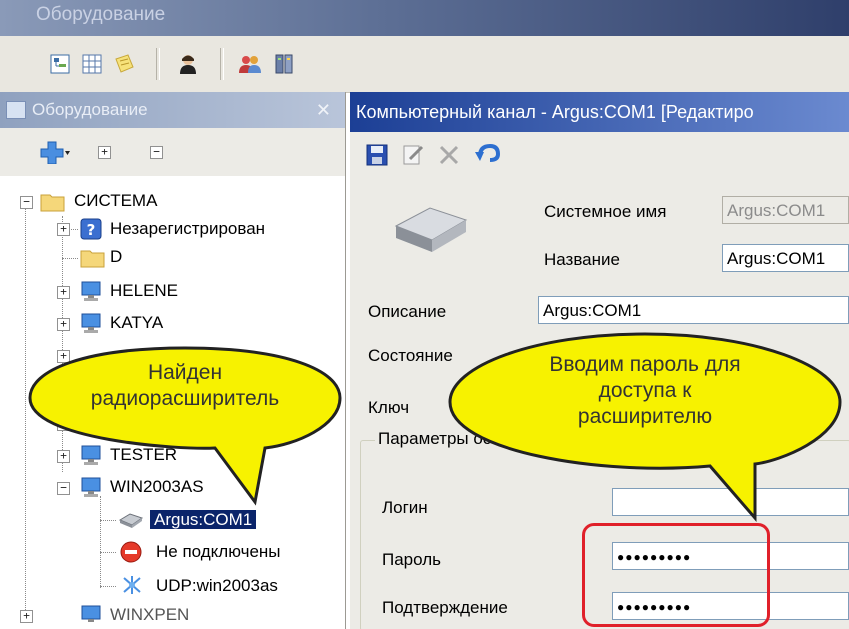  Describe the element at coordinates (645, 364) in the screenshot. I see `callout-right-line1: Вводим пароль для` at that location.